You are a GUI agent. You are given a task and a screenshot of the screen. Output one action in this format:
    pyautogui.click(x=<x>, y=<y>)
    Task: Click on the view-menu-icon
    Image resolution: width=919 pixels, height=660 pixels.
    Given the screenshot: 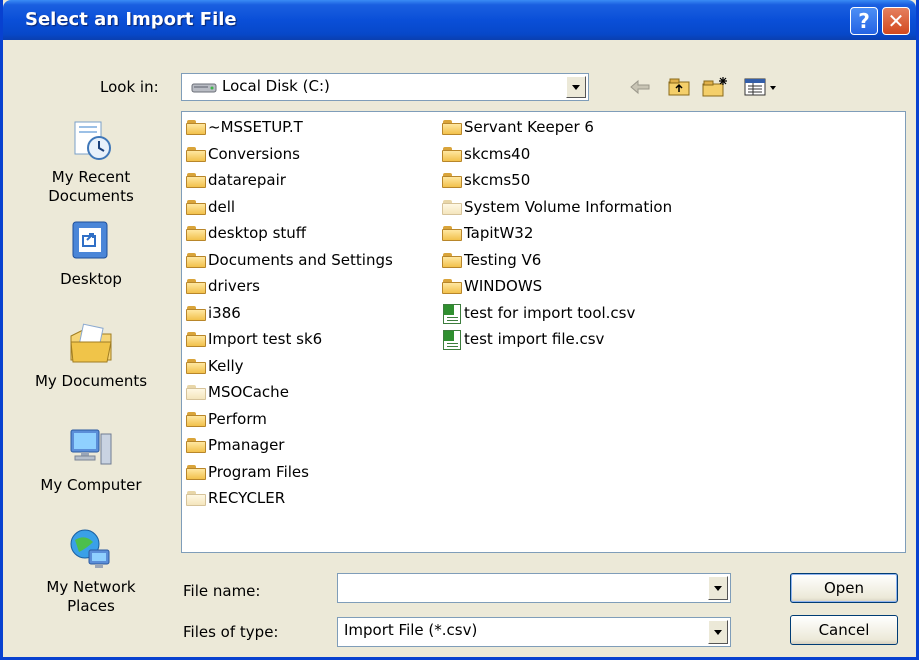 What is the action you would take?
    pyautogui.click(x=763, y=87)
    